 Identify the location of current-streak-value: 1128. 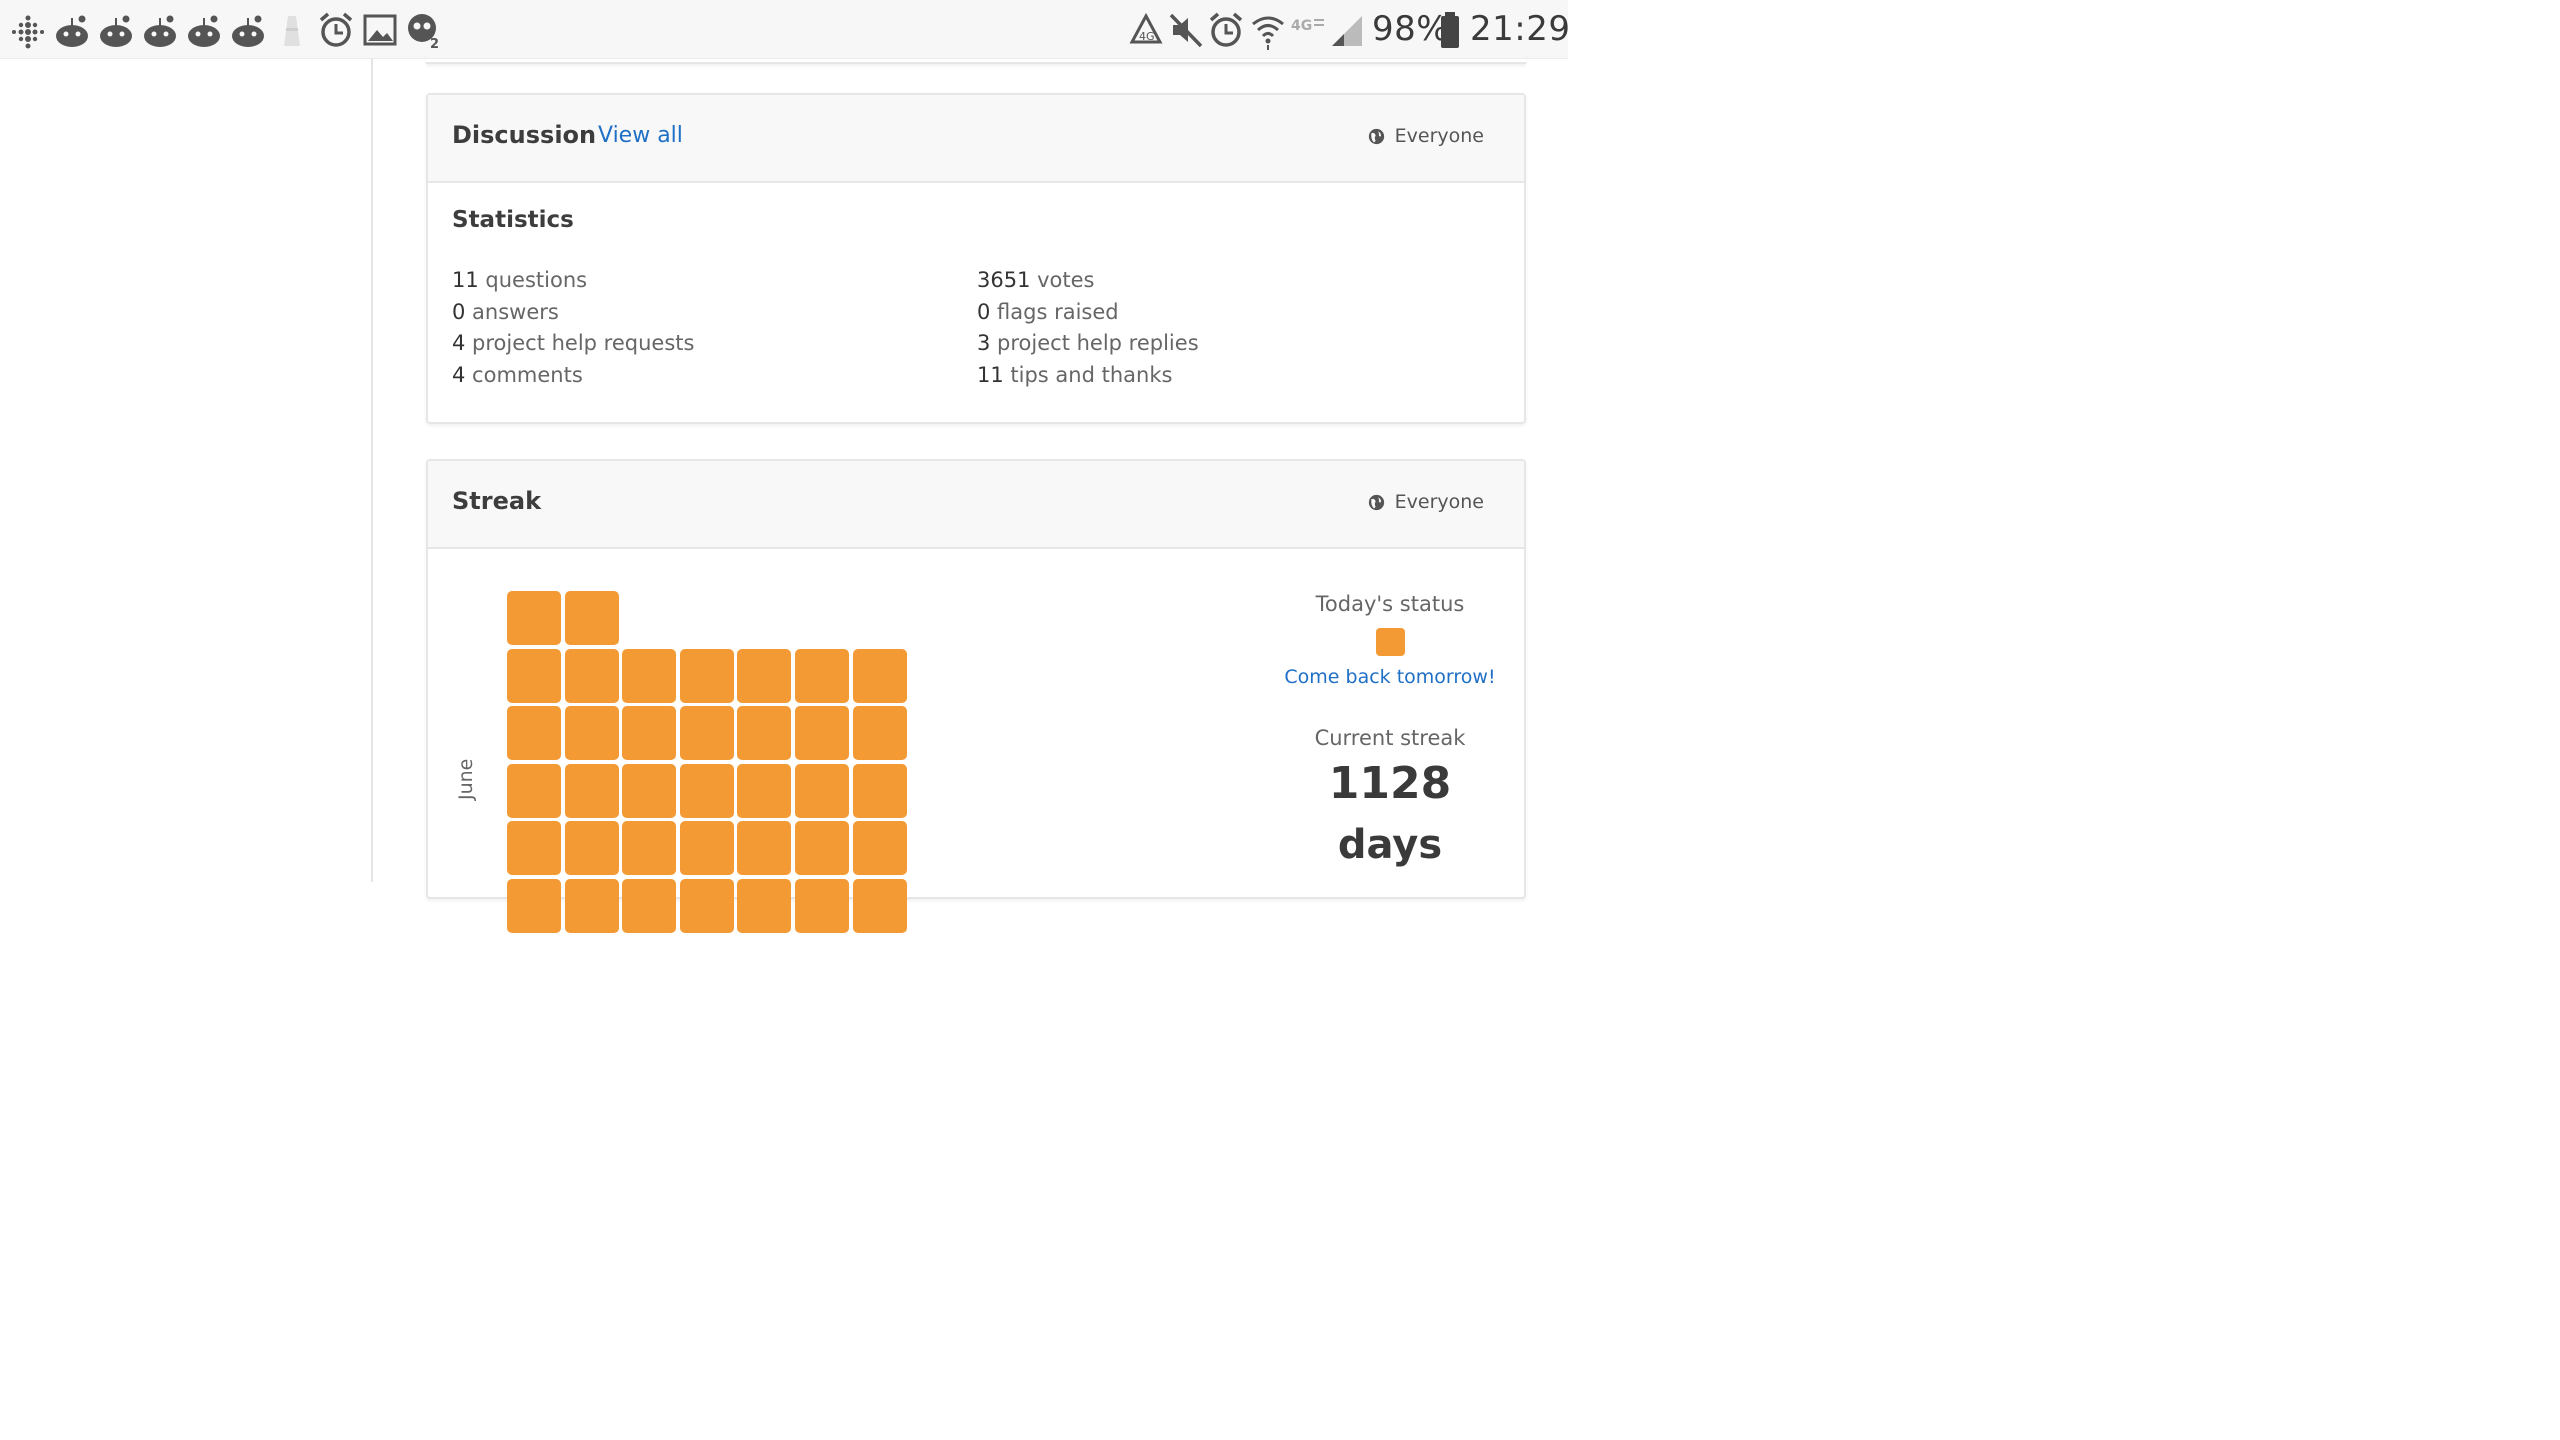
(1390, 783).